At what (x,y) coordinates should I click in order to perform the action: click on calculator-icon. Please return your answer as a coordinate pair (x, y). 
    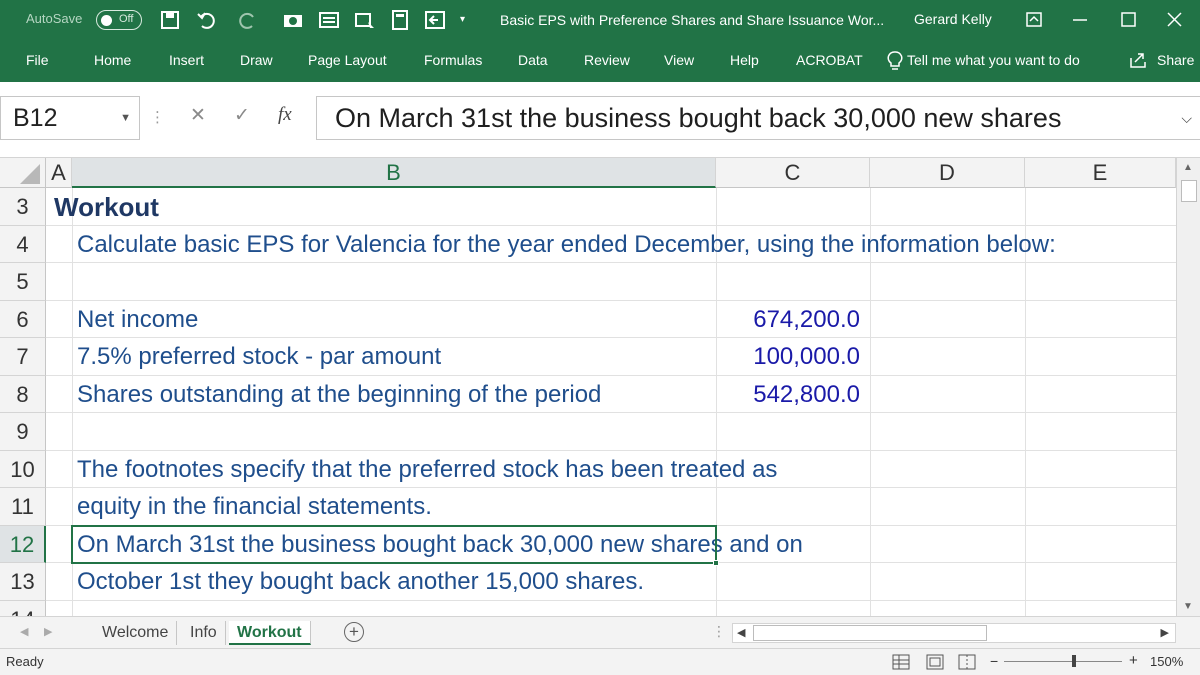
    Looking at the image, I should click on (400, 20).